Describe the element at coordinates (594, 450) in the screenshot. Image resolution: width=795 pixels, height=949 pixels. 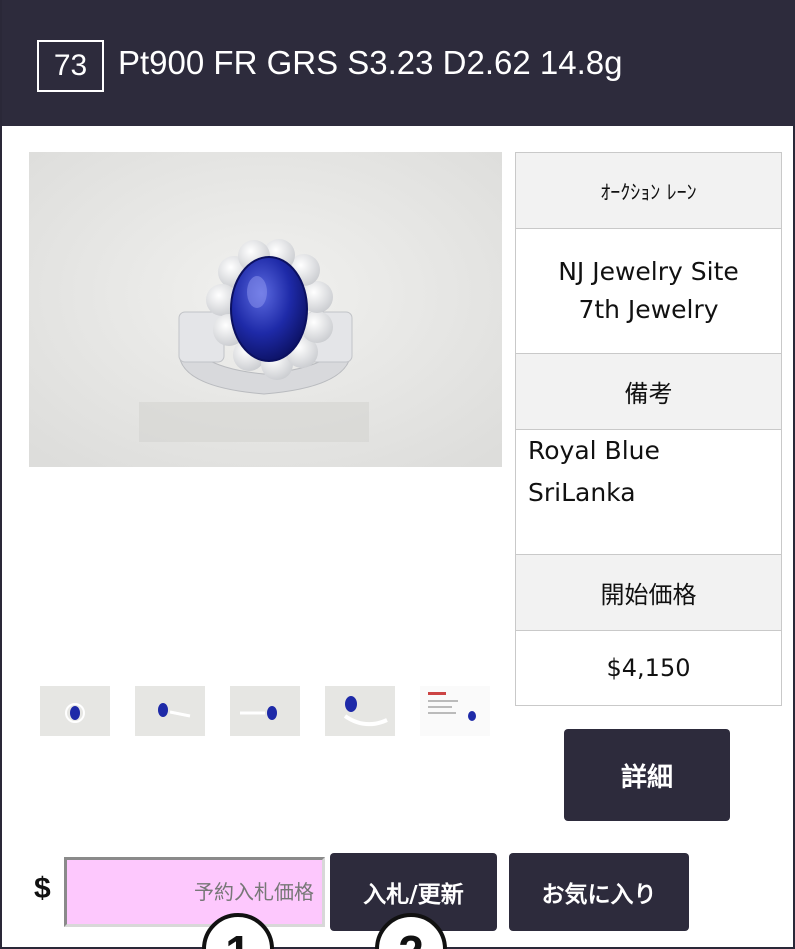
I see `remarks-line1: Royal Blue` at that location.